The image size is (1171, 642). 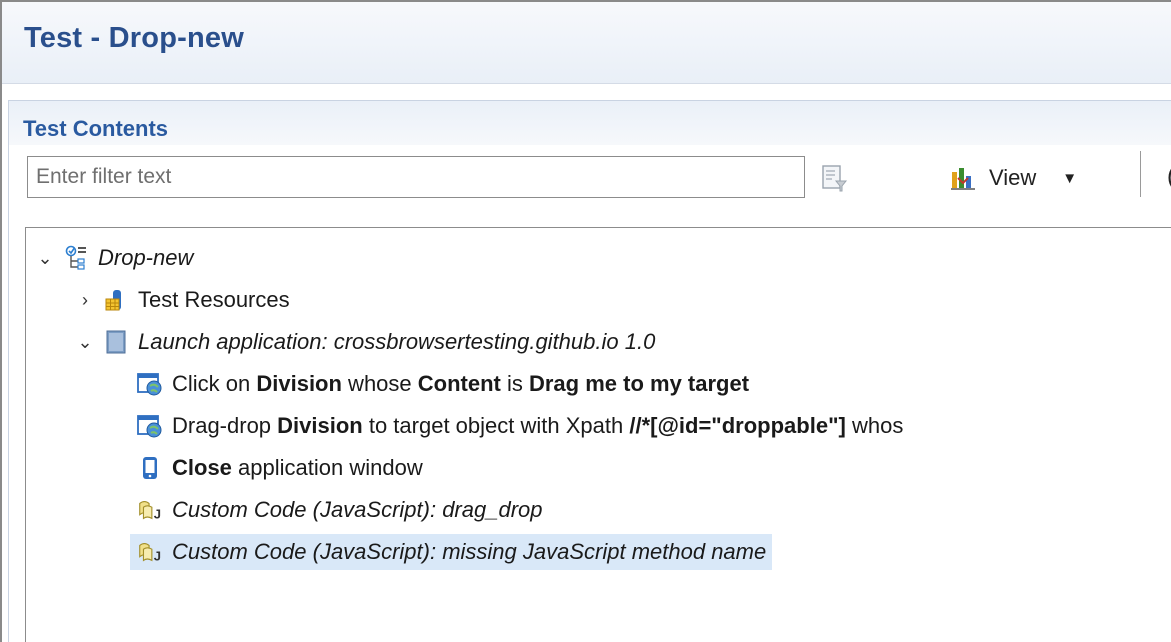 I want to click on filter-input, so click(x=416, y=177).